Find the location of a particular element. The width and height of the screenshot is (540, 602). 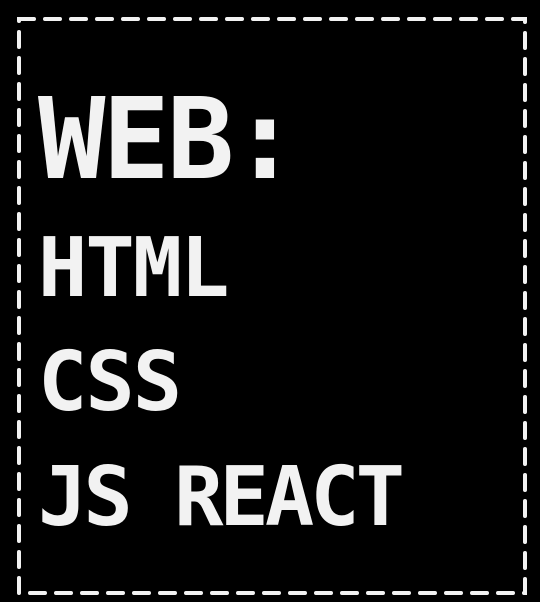

skill-css: CSS is located at coordinates (110, 382).